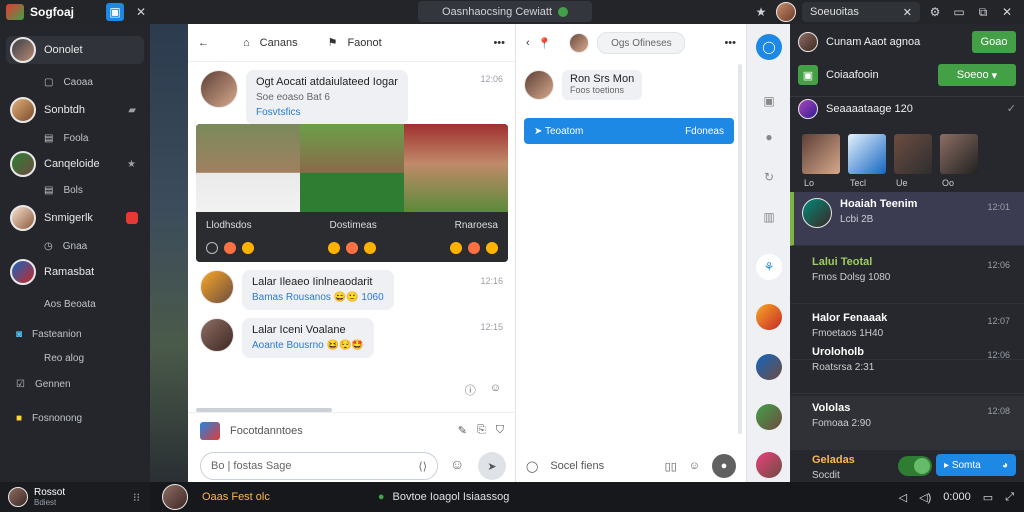  I want to click on pin-icon: 📍, so click(545, 43).